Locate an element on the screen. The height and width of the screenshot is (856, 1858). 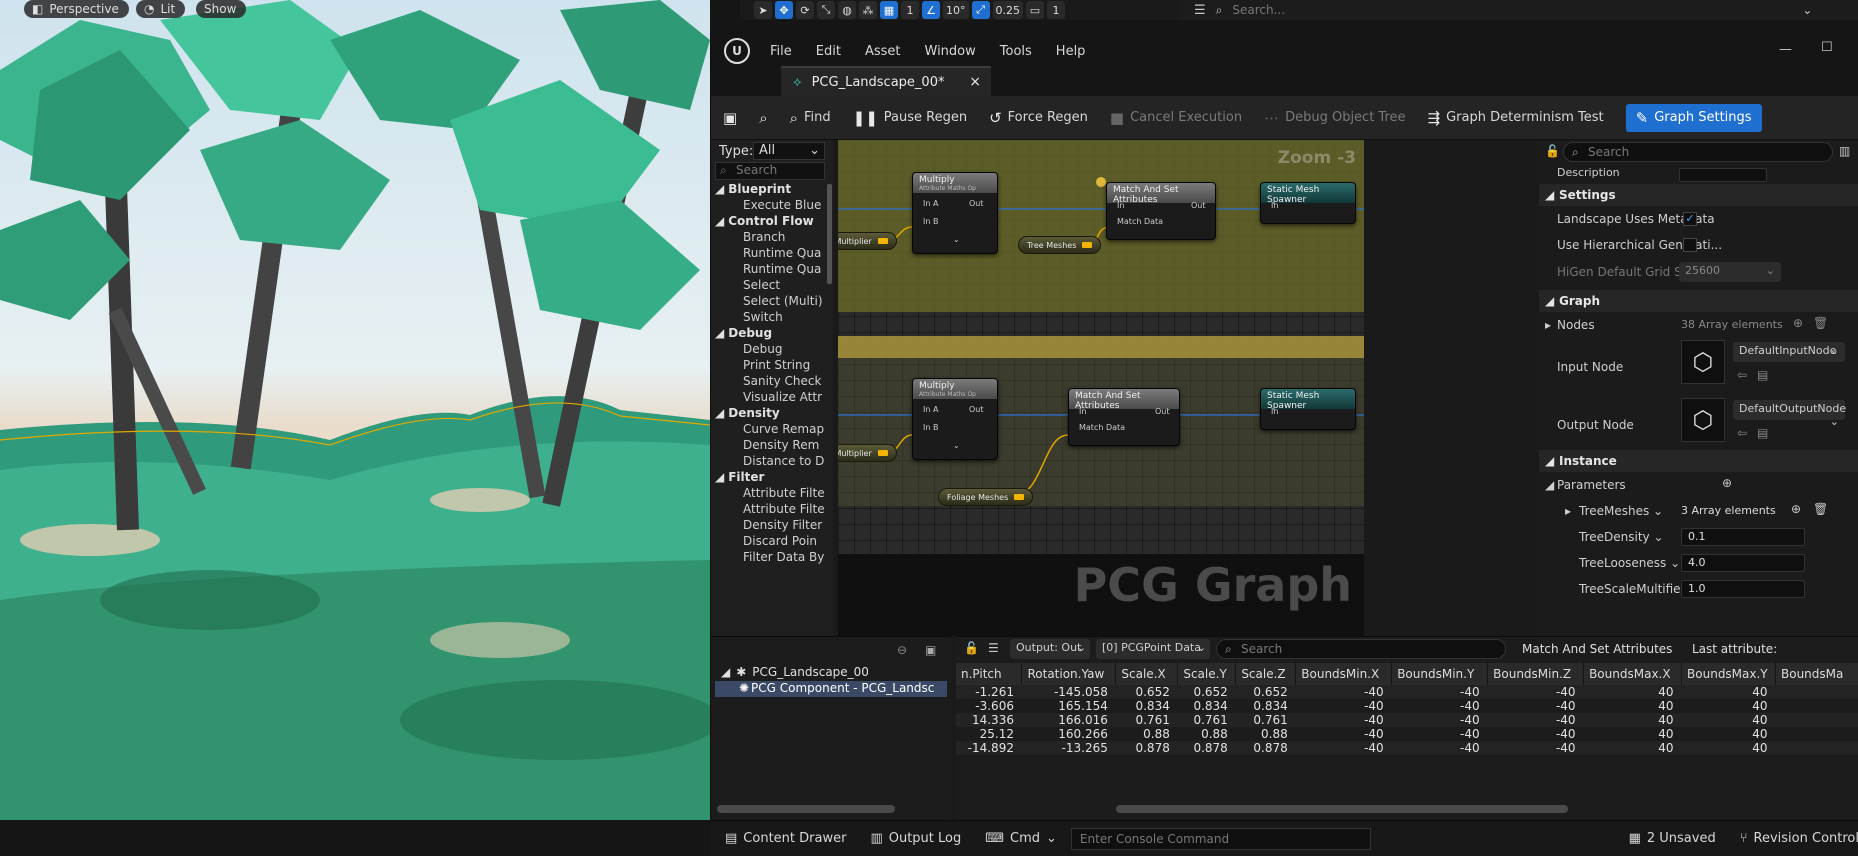
output-pin-dropdown: Output: Out⌄ is located at coordinates (1050, 649).